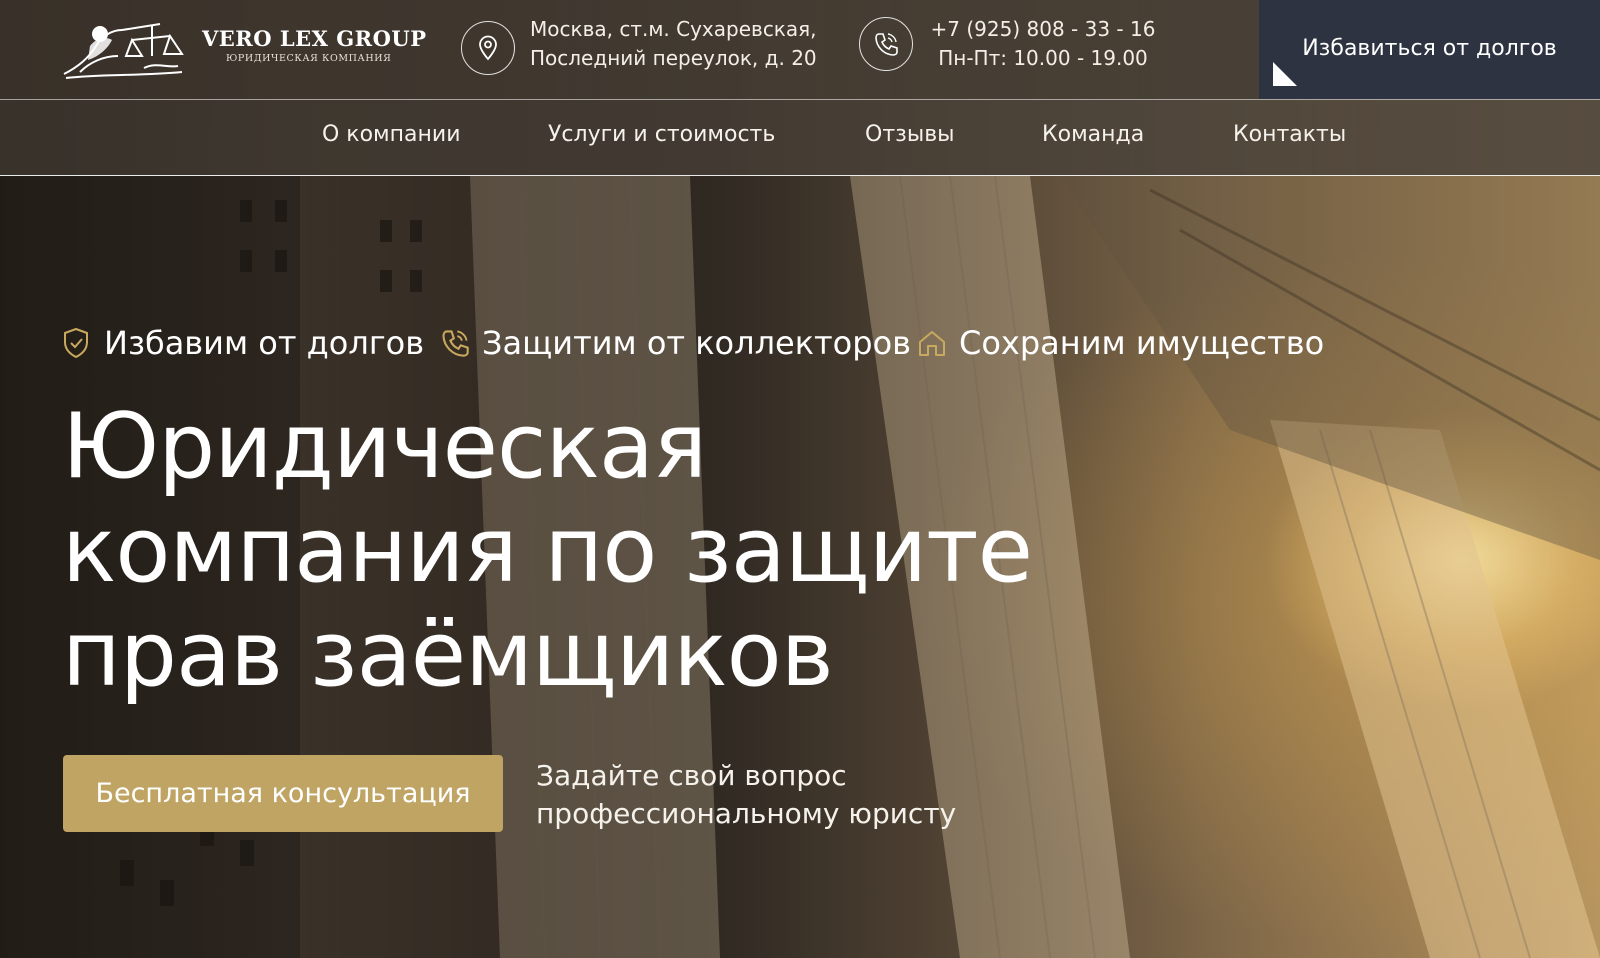 The image size is (1600, 958). I want to click on logo-subtitle: ЮРИДИЧЕСКАЯ КОМПАНИЯ, so click(309, 58).